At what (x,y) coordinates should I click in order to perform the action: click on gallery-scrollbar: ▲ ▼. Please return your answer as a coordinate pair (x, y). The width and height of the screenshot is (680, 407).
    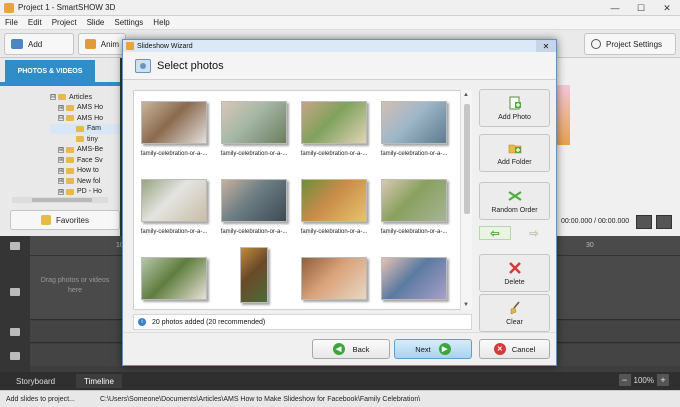
    Looking at the image, I should click on (466, 200).